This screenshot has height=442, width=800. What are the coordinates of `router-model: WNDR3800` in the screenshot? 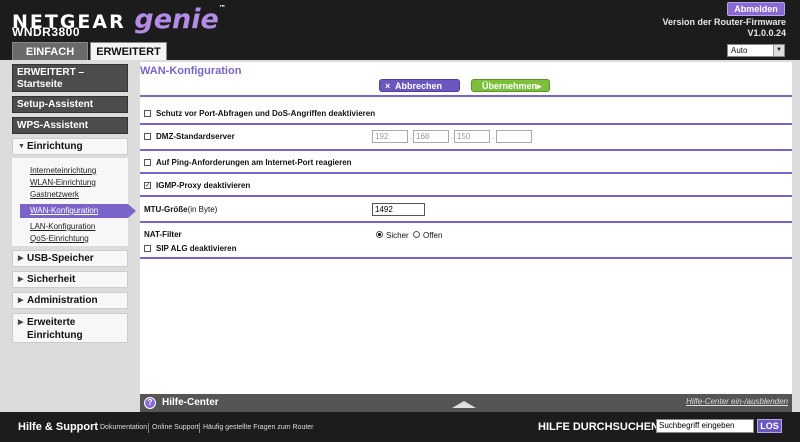 It's located at (46, 32).